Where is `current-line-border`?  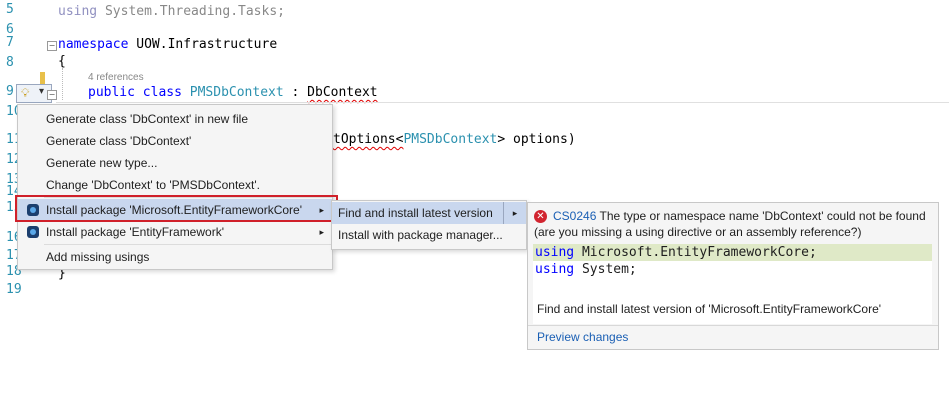
current-line-border is located at coordinates (502, 102).